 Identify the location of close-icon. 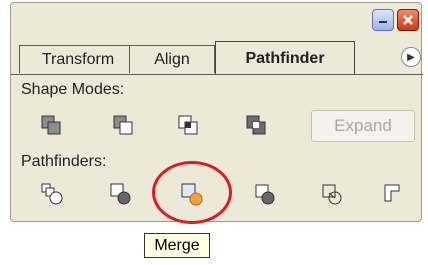
(408, 20).